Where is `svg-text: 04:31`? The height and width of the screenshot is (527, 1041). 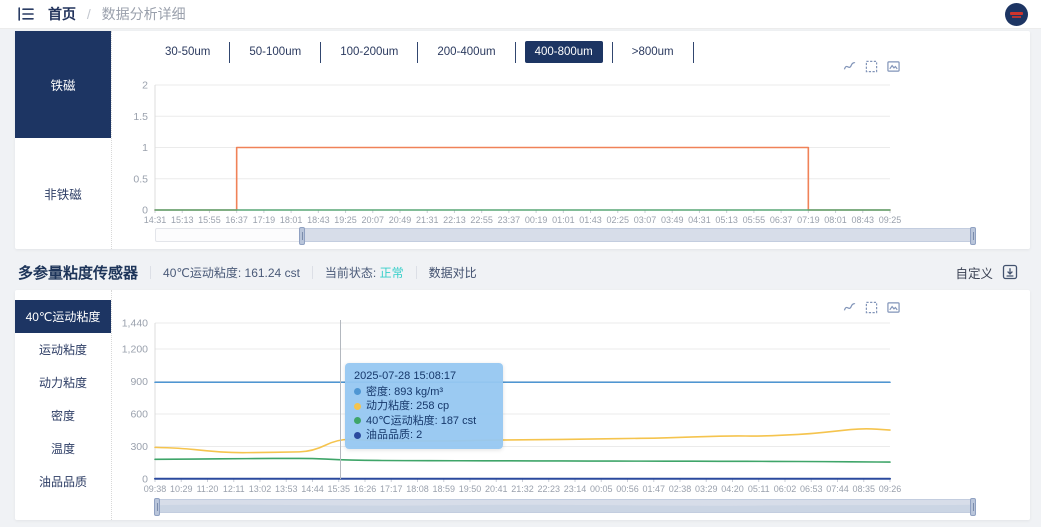 svg-text: 04:31 is located at coordinates (699, 220).